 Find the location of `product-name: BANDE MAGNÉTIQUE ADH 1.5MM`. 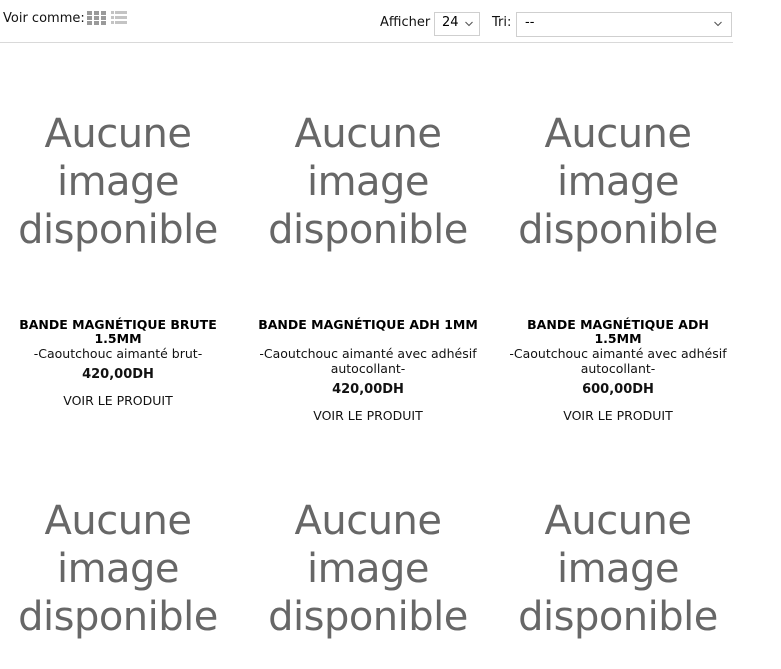

product-name: BANDE MAGNÉTIQUE ADH 1.5MM is located at coordinates (618, 332).